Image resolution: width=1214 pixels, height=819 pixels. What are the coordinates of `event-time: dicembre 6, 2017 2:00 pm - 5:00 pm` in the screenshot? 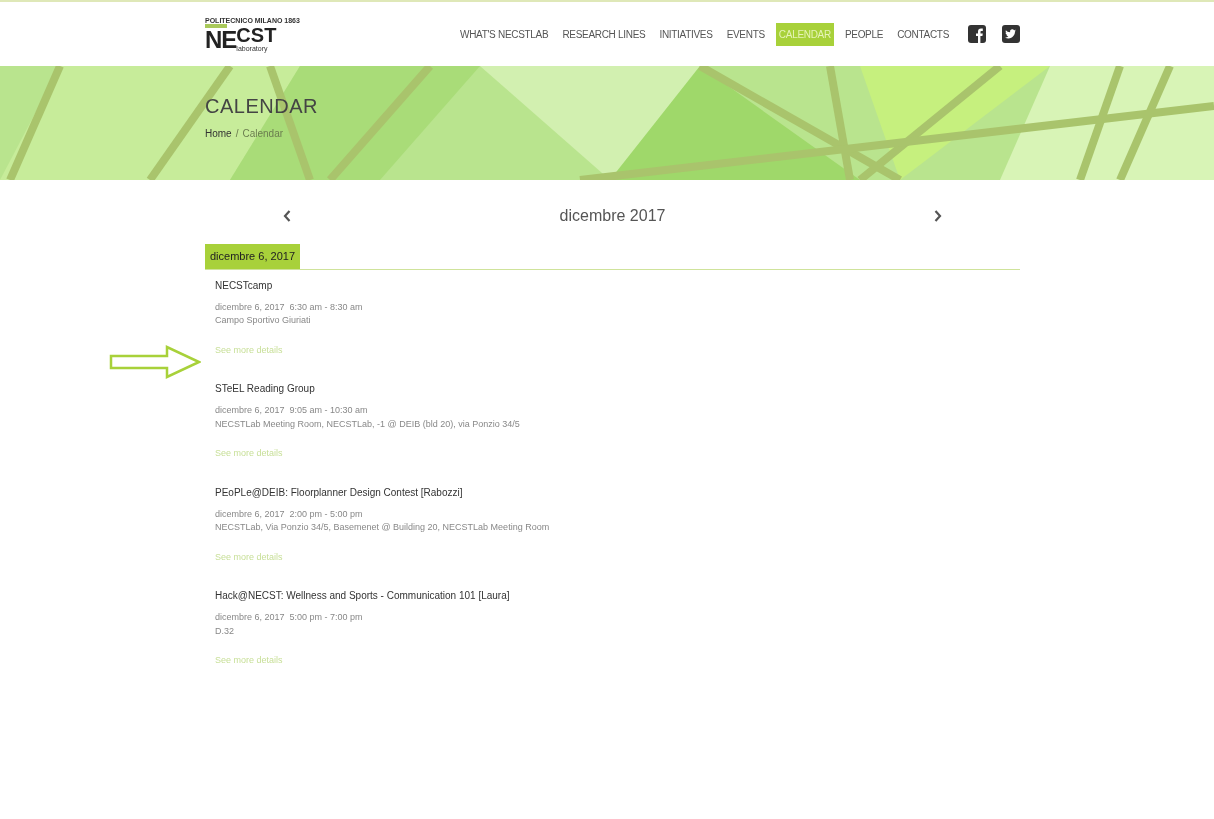 It's located at (289, 514).